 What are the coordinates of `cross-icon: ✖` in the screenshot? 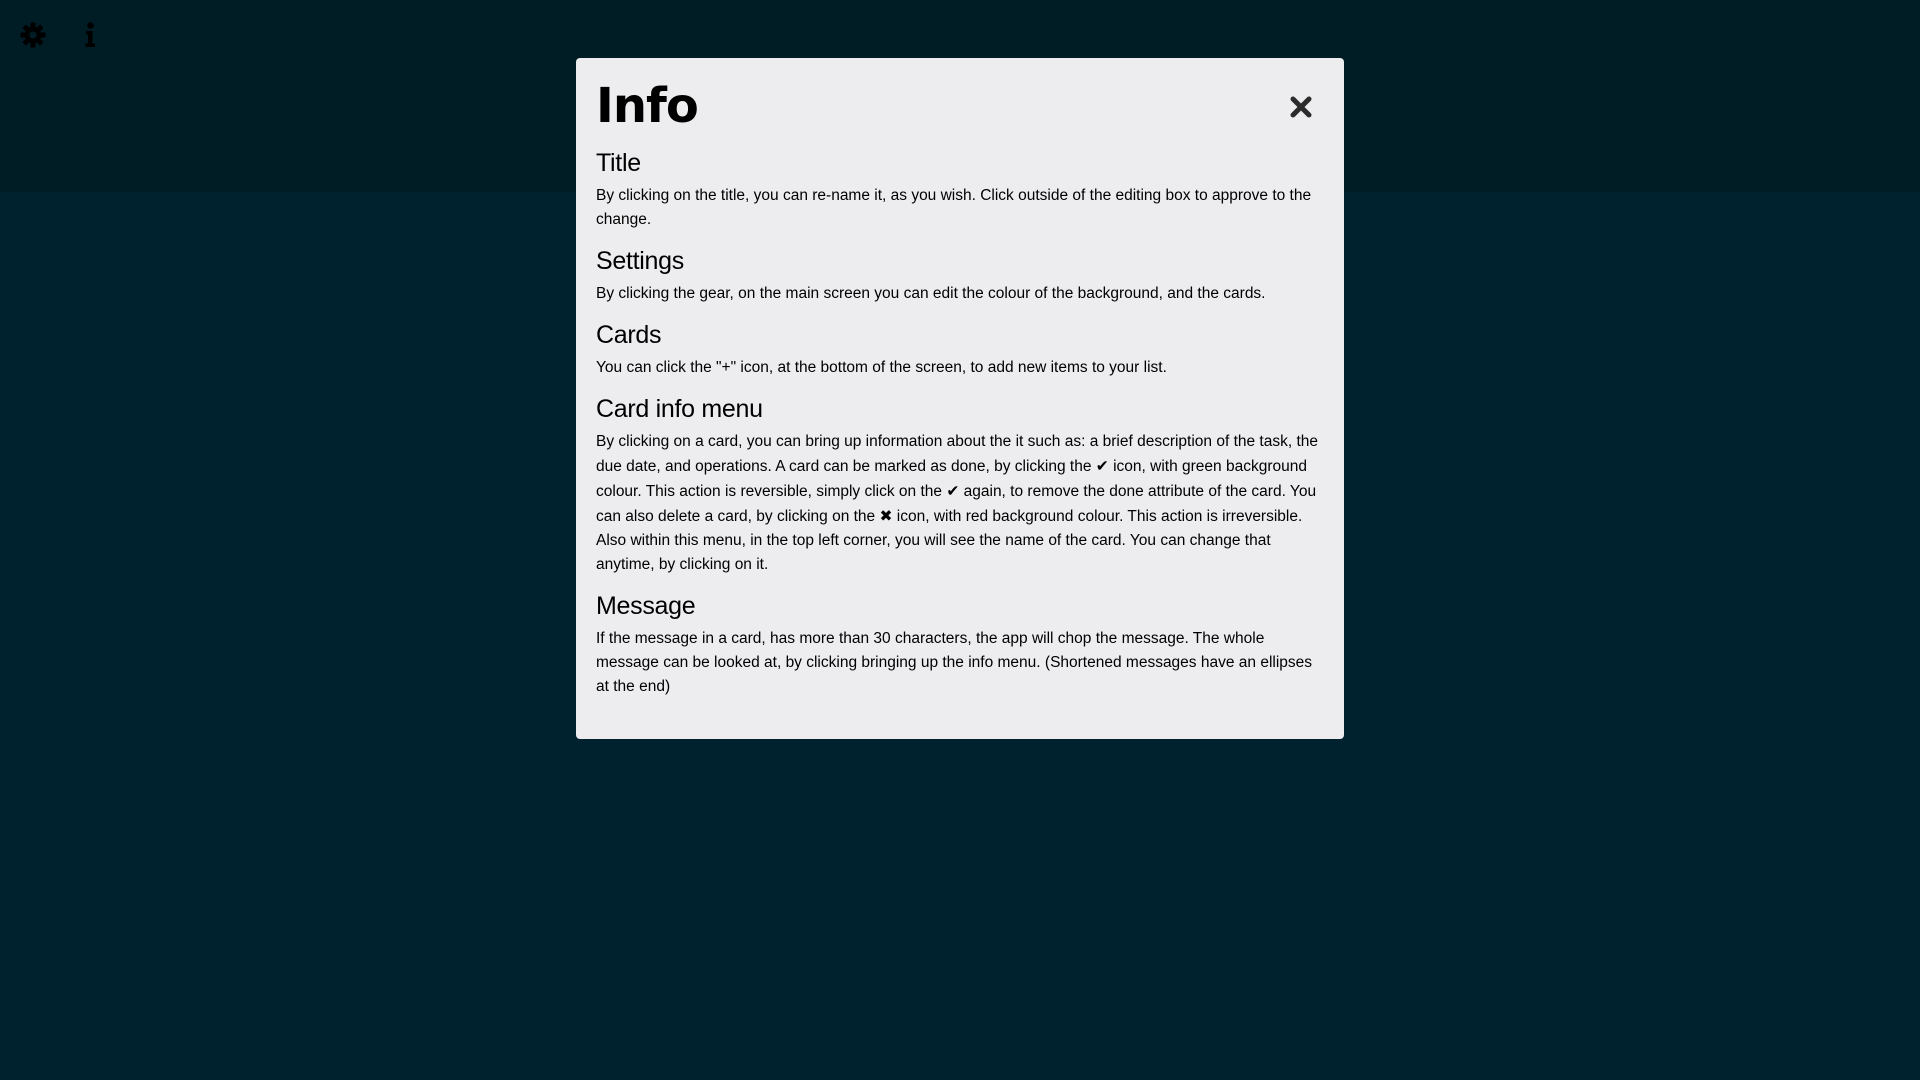 It's located at (886, 516).